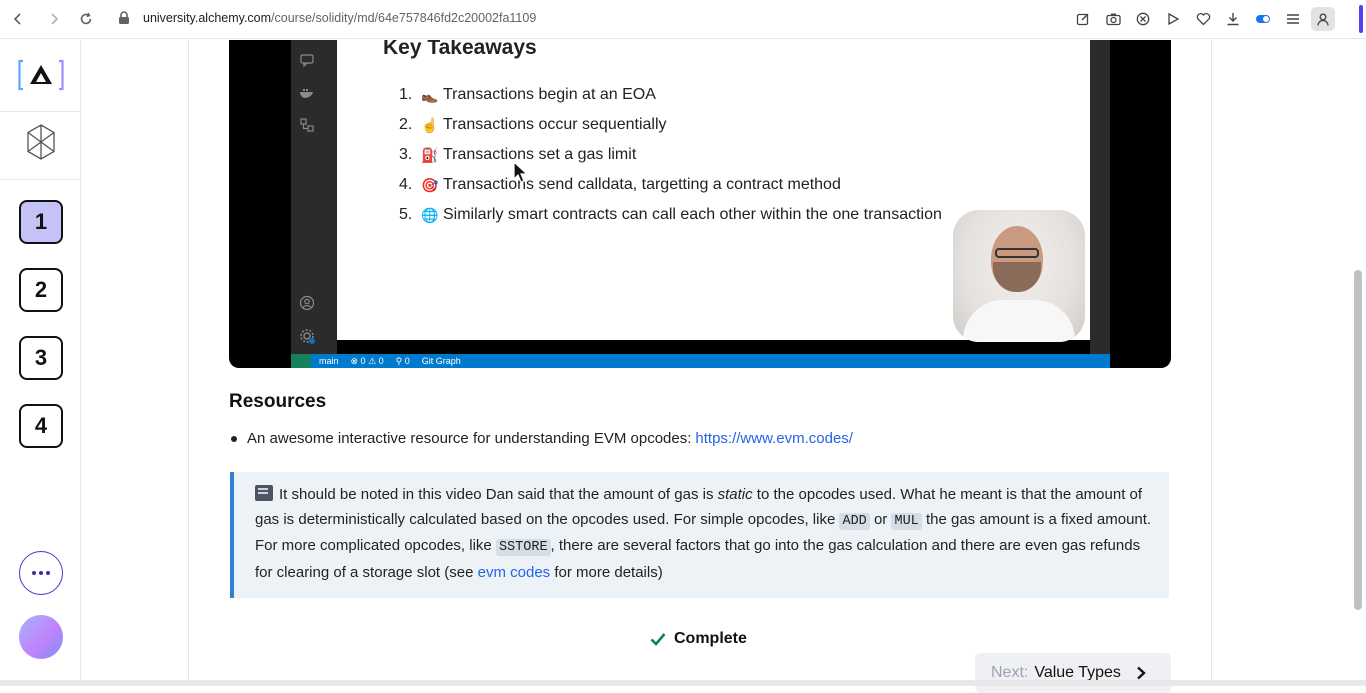  I want to click on menu-icon, so click(1293, 19).